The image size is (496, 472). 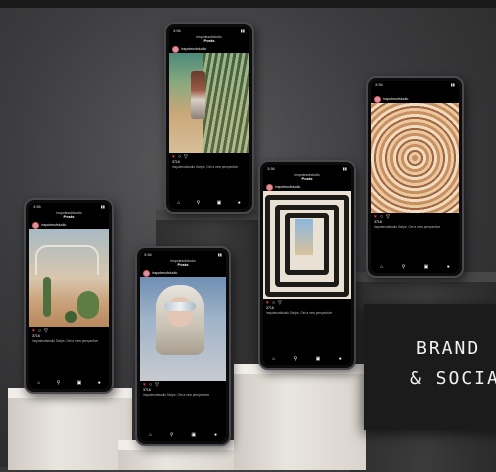 What do you see at coordinates (415, 158) in the screenshot?
I see `post-image-pattern` at bounding box center [415, 158].